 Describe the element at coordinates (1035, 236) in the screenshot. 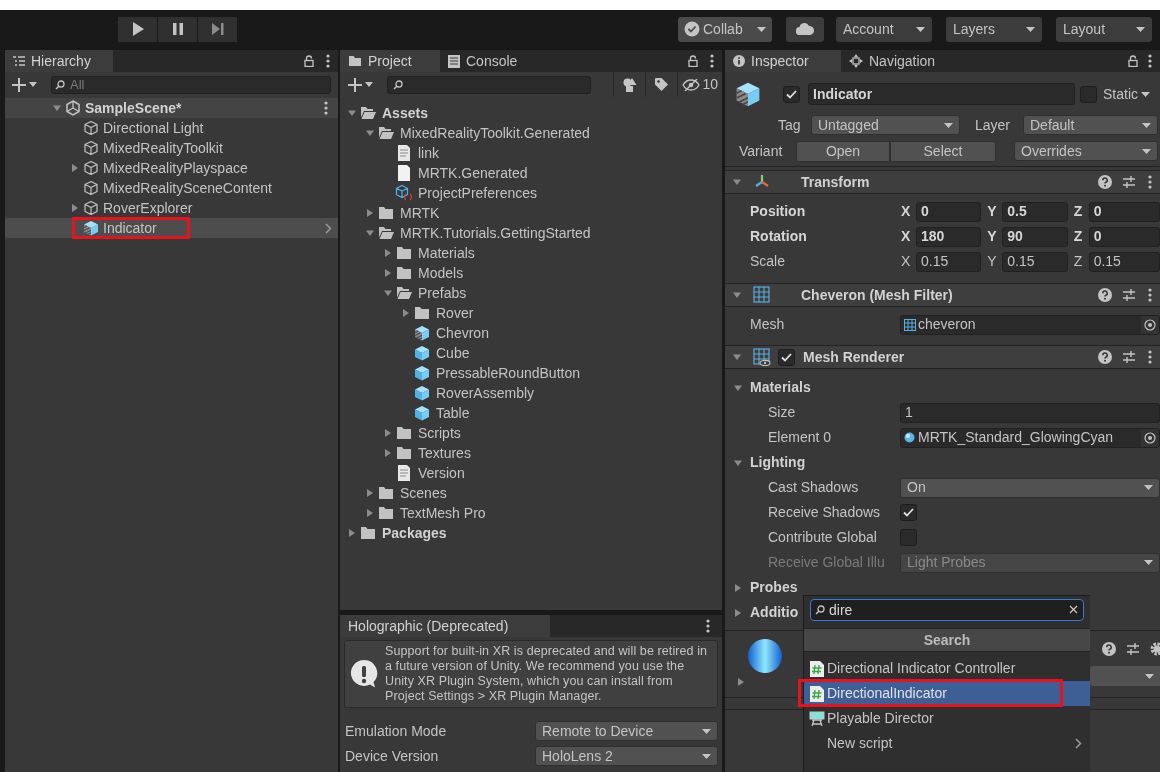

I see `number-field: 90` at that location.